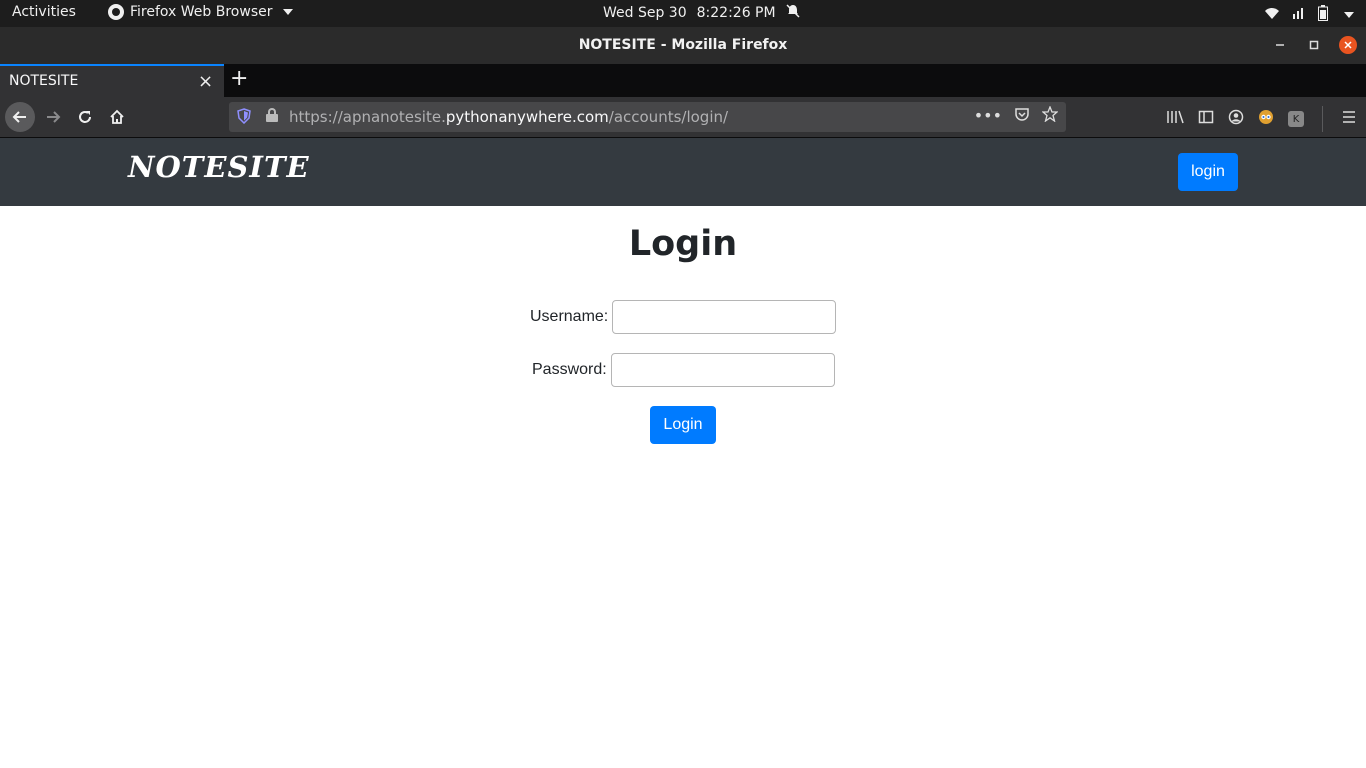 This screenshot has width=1366, height=768. What do you see at coordinates (53, 117) in the screenshot?
I see `forward-button` at bounding box center [53, 117].